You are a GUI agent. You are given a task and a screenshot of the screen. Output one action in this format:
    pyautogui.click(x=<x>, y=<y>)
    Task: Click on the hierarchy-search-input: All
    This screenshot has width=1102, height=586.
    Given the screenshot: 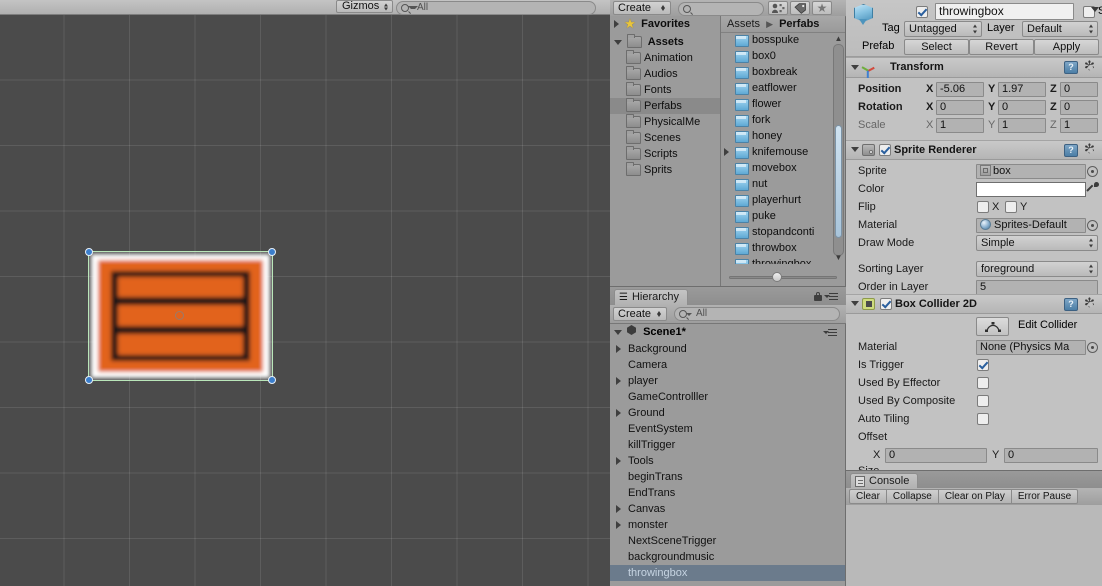 What is the action you would take?
    pyautogui.click(x=757, y=314)
    